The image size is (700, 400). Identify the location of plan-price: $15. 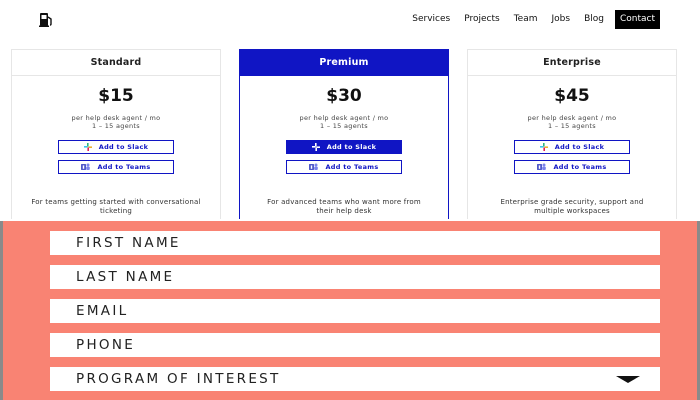
(116, 96).